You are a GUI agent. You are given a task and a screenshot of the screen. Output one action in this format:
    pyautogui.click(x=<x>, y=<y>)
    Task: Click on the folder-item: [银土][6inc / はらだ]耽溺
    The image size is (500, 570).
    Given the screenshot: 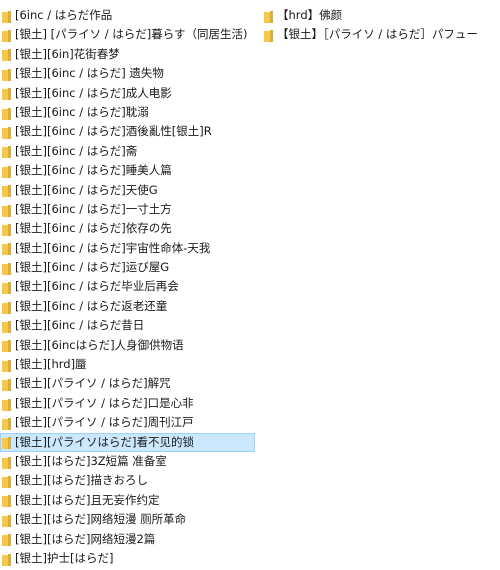 What is the action you would take?
    pyautogui.click(x=127, y=112)
    